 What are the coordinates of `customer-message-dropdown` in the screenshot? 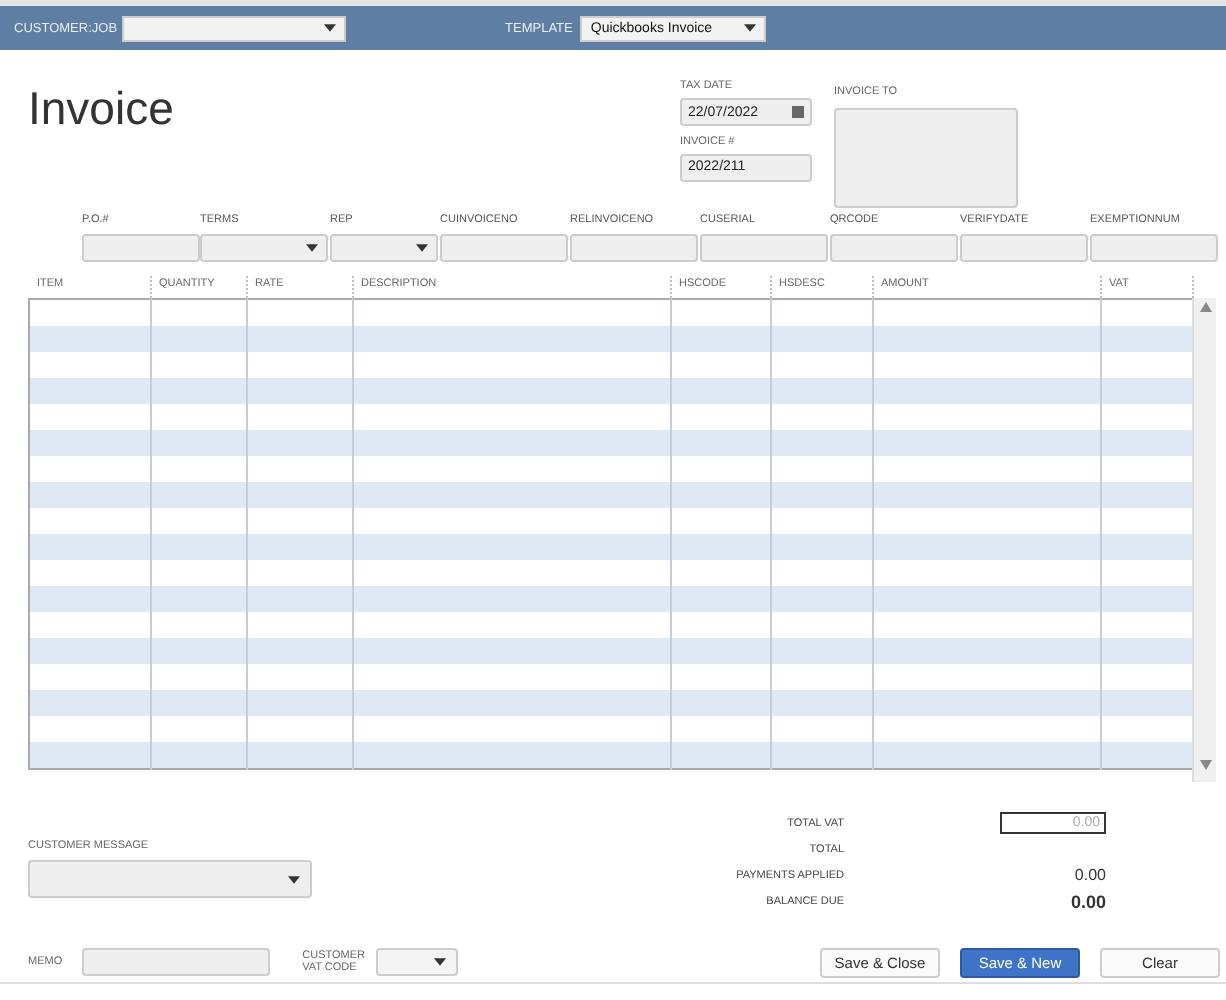 It's located at (170, 879).